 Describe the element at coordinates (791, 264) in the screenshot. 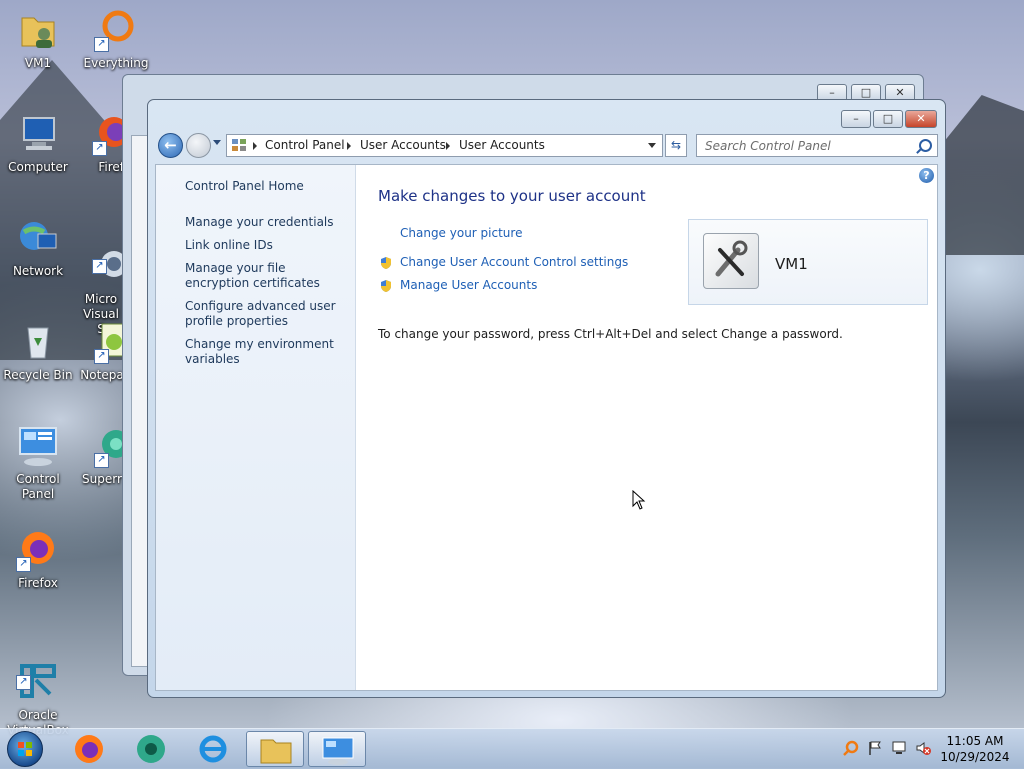

I see `user-name: VM1` at that location.